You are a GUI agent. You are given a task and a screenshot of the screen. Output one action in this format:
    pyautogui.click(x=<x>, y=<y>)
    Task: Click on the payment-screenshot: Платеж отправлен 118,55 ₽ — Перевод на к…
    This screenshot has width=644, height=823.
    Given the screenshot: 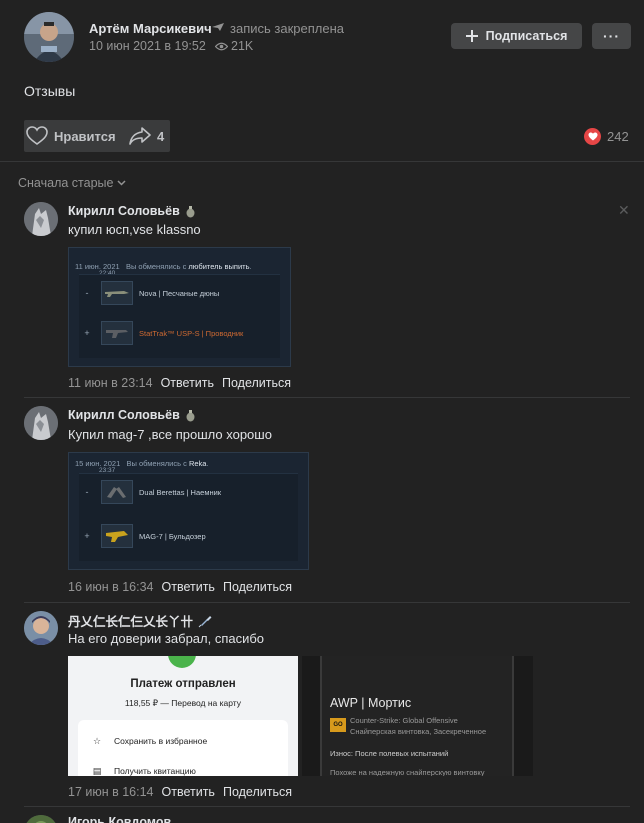 What is the action you would take?
    pyautogui.click(x=183, y=716)
    